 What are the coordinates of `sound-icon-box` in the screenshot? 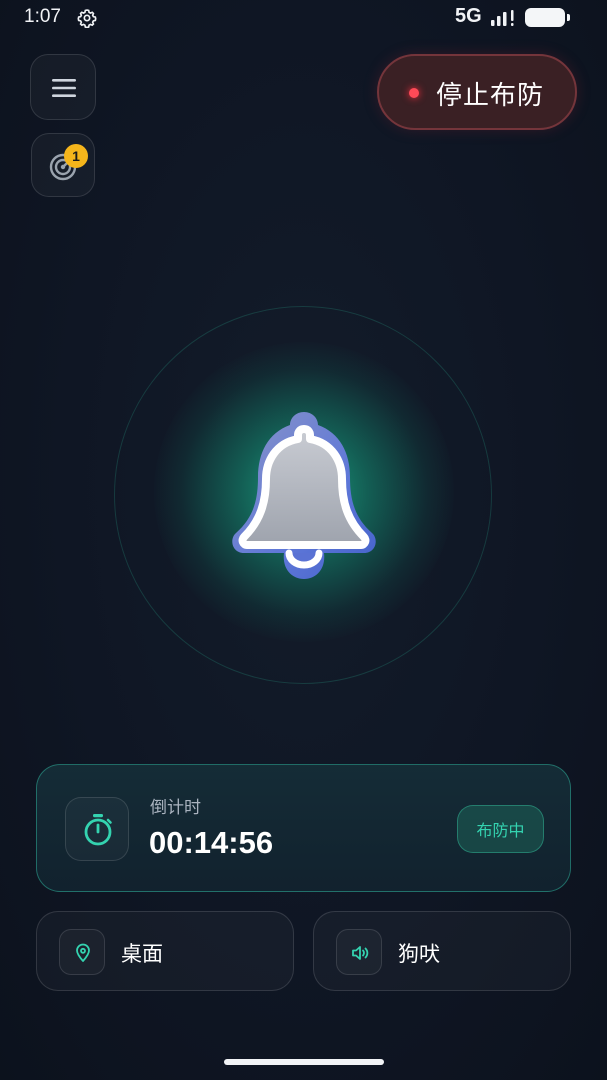 It's located at (359, 952).